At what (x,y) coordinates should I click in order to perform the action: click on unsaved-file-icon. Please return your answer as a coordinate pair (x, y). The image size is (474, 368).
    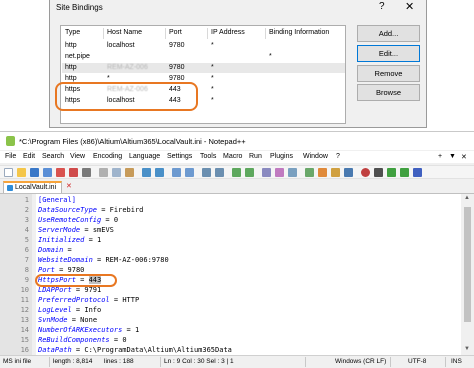
    Looking at the image, I should click on (10, 188).